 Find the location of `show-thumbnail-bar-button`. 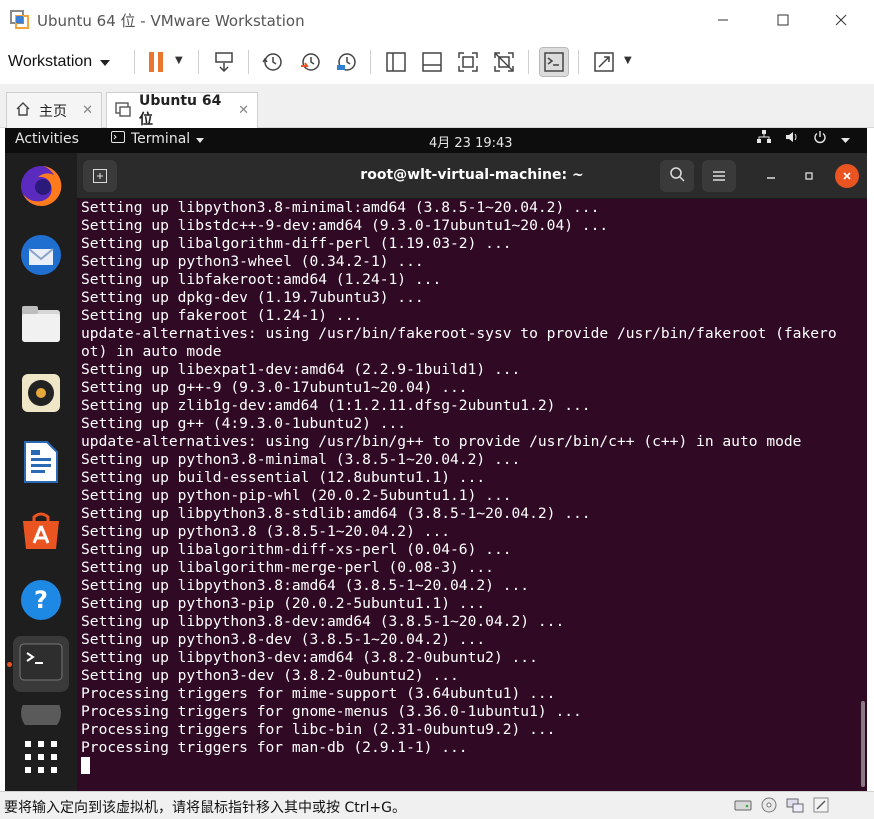

show-thumbnail-bar-button is located at coordinates (432, 62).